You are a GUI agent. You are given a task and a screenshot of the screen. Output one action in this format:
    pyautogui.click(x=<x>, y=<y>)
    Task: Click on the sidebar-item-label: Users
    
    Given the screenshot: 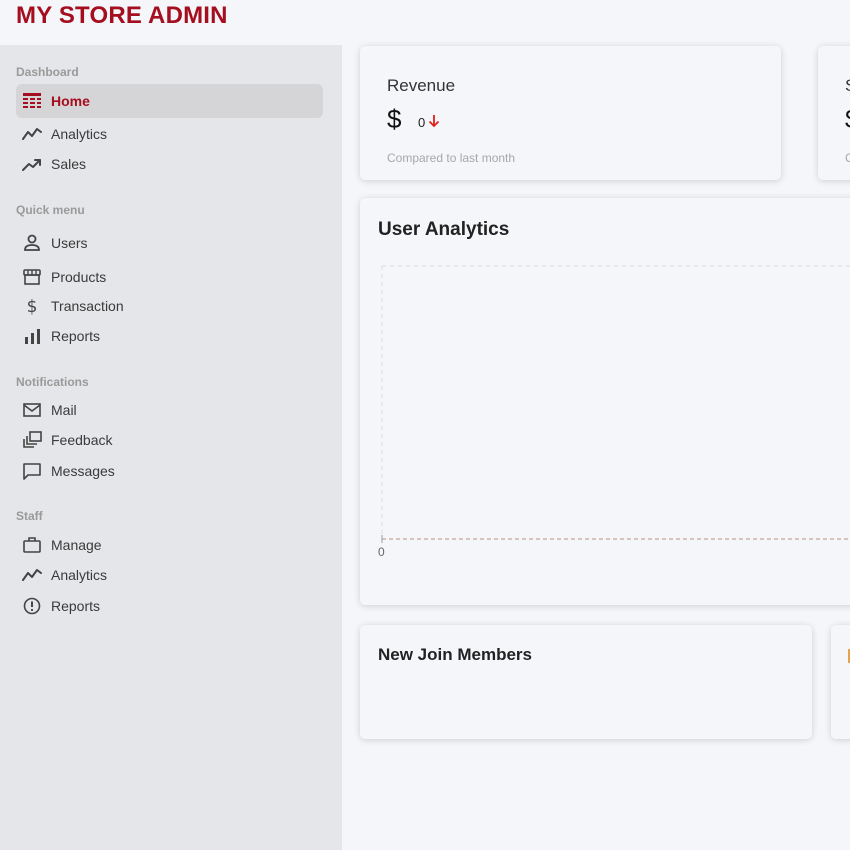 What is the action you would take?
    pyautogui.click(x=69, y=243)
    